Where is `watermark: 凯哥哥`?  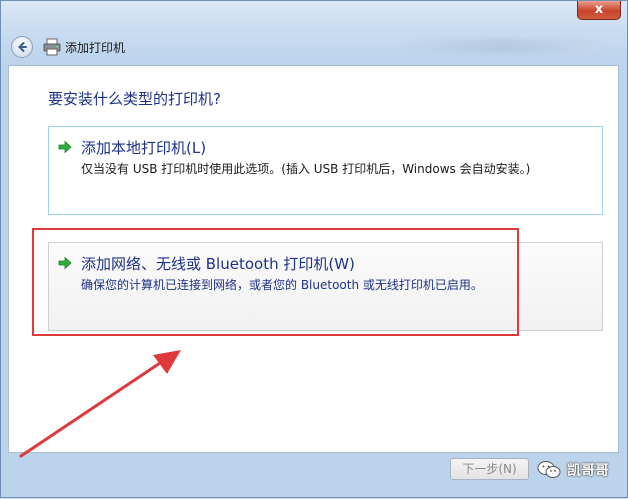
watermark: 凯哥哥 is located at coordinates (573, 470).